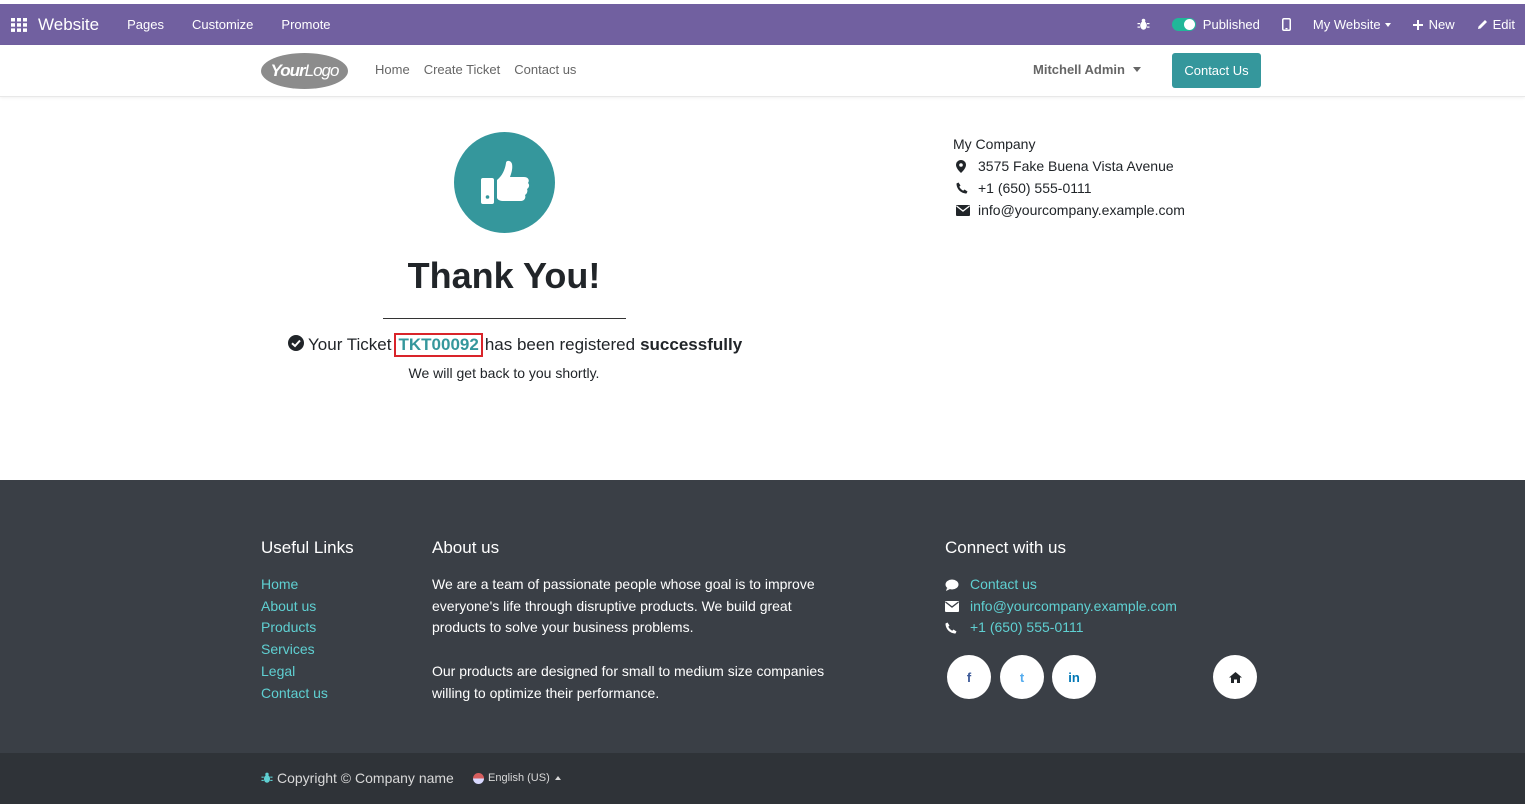 The width and height of the screenshot is (1525, 804). What do you see at coordinates (1235, 677) in the screenshot?
I see `home-icon` at bounding box center [1235, 677].